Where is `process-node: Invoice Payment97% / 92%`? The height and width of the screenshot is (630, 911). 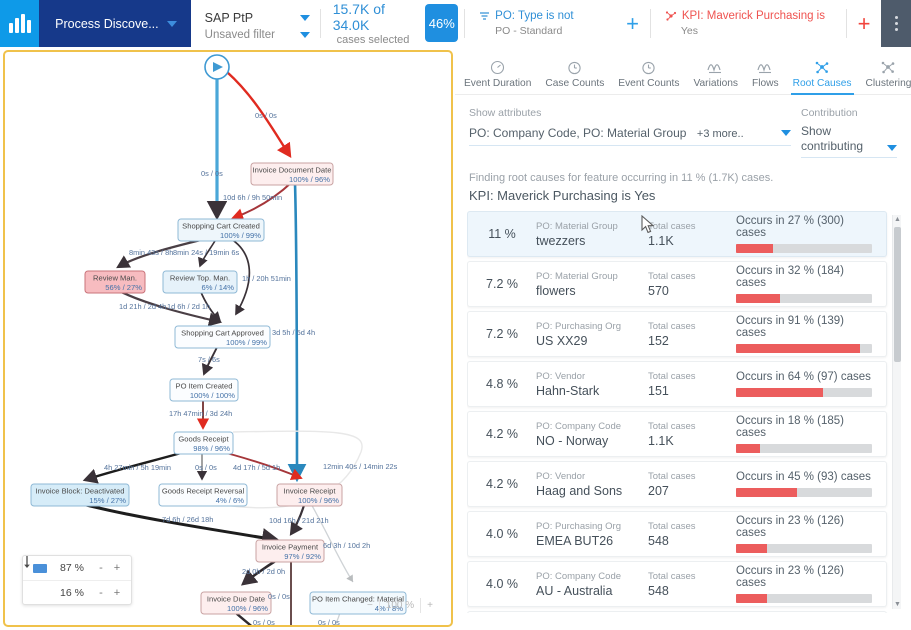
process-node: Invoice Payment97% / 92% is located at coordinates (290, 551).